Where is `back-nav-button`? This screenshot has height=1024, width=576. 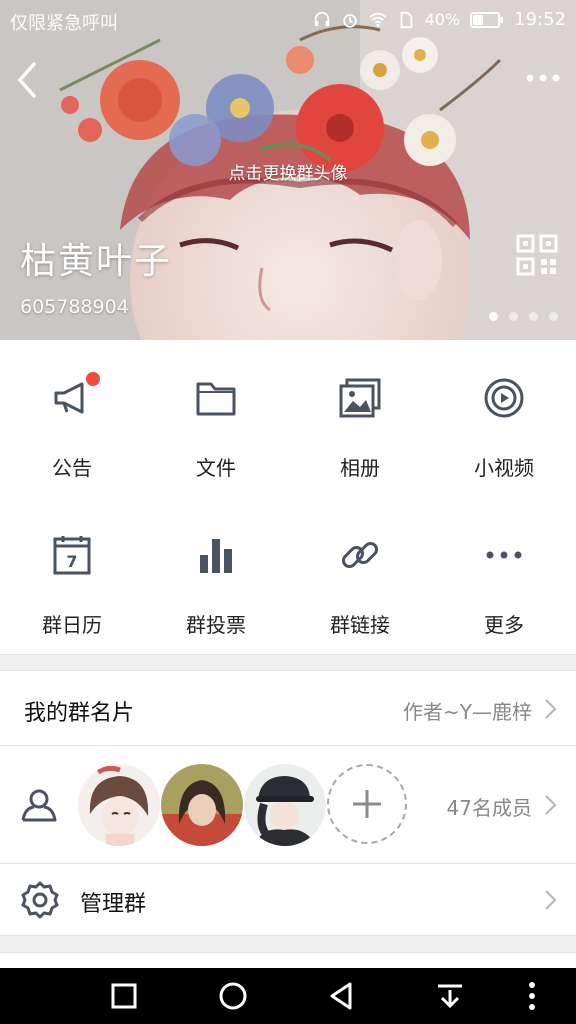 back-nav-button is located at coordinates (342, 996).